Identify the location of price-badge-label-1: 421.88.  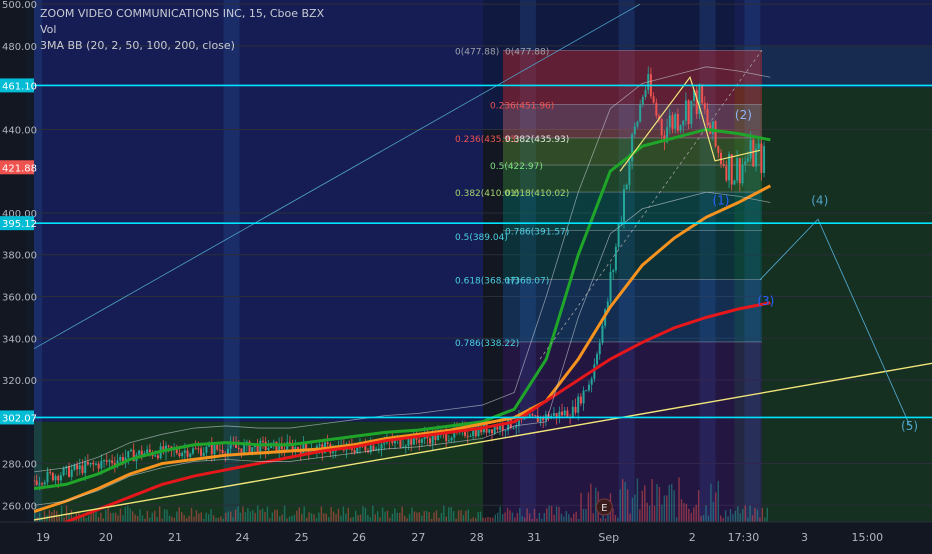
(19, 168).